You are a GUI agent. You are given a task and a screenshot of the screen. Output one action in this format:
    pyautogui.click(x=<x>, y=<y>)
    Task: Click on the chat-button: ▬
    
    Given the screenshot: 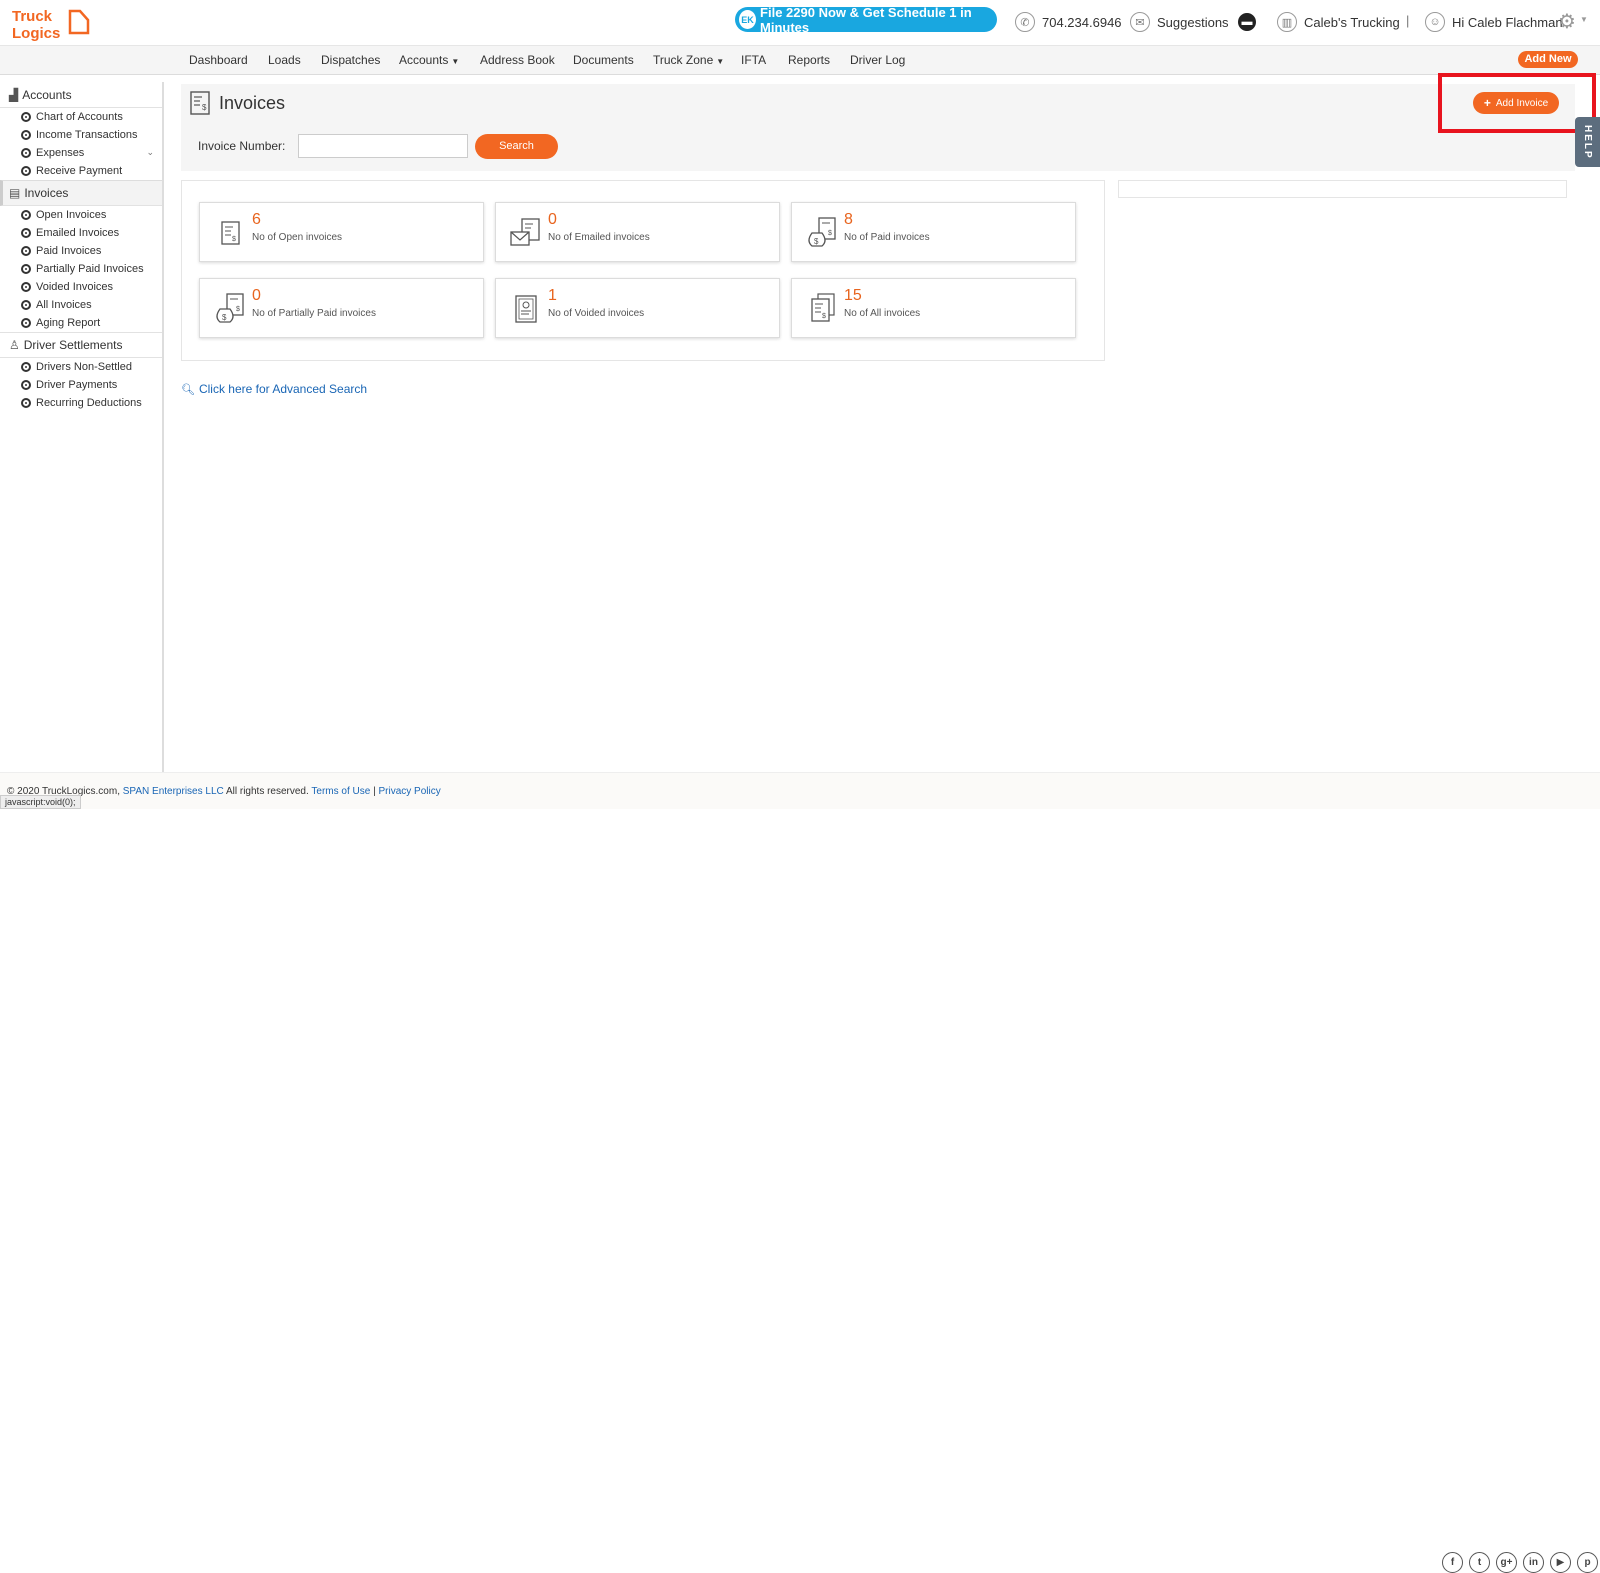 What is the action you would take?
    pyautogui.click(x=1250, y=22)
    